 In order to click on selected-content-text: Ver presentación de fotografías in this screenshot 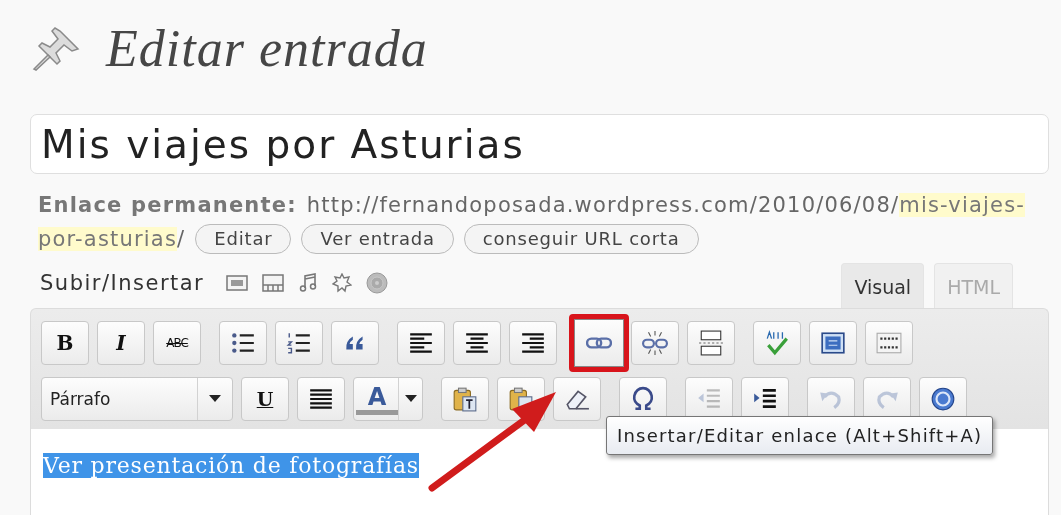, I will do `click(231, 465)`.